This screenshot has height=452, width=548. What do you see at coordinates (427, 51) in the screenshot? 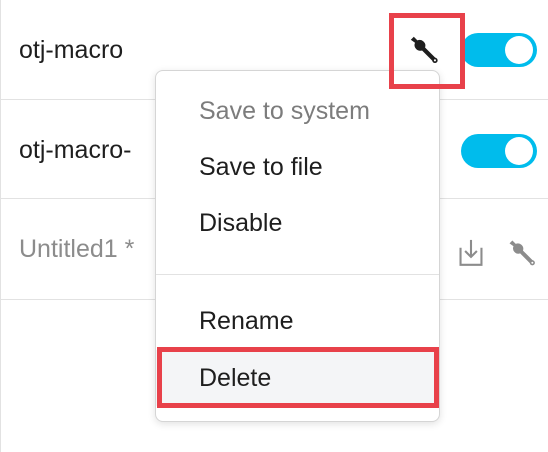
I see `wrench-highlight-box` at bounding box center [427, 51].